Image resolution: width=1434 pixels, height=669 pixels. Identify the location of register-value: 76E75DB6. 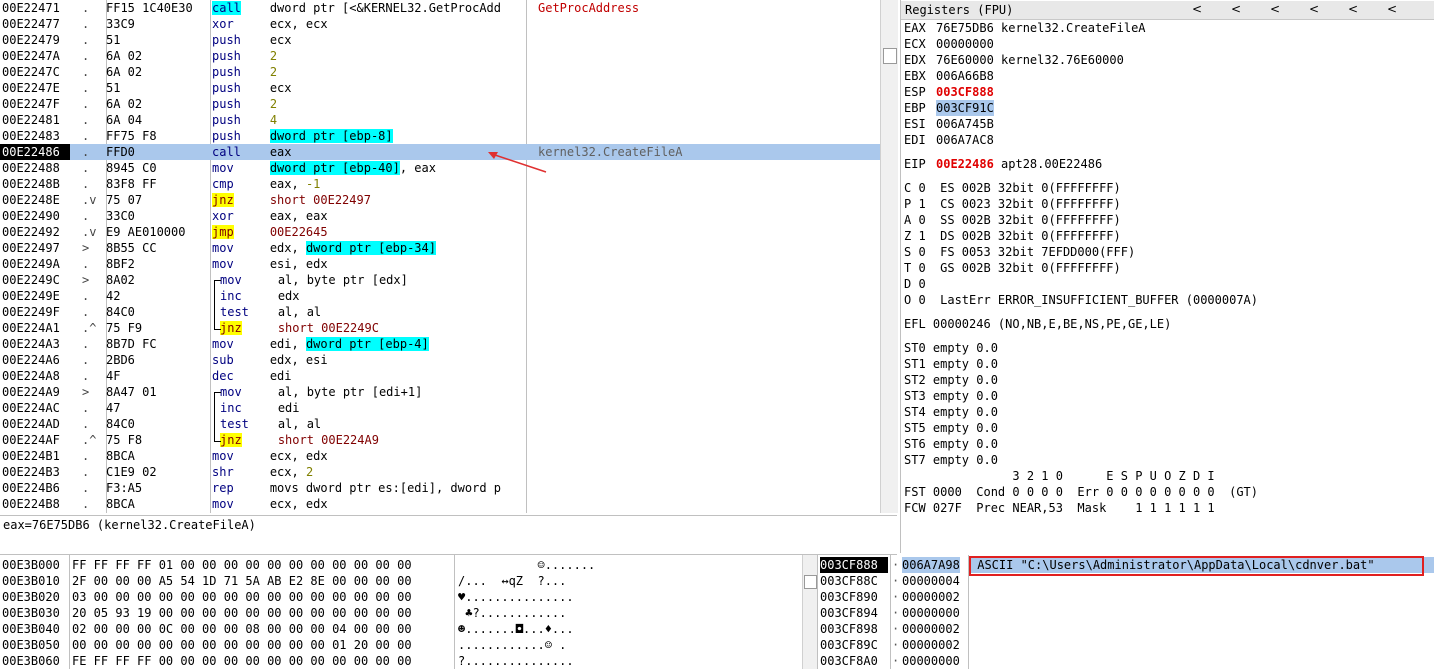
(965, 28).